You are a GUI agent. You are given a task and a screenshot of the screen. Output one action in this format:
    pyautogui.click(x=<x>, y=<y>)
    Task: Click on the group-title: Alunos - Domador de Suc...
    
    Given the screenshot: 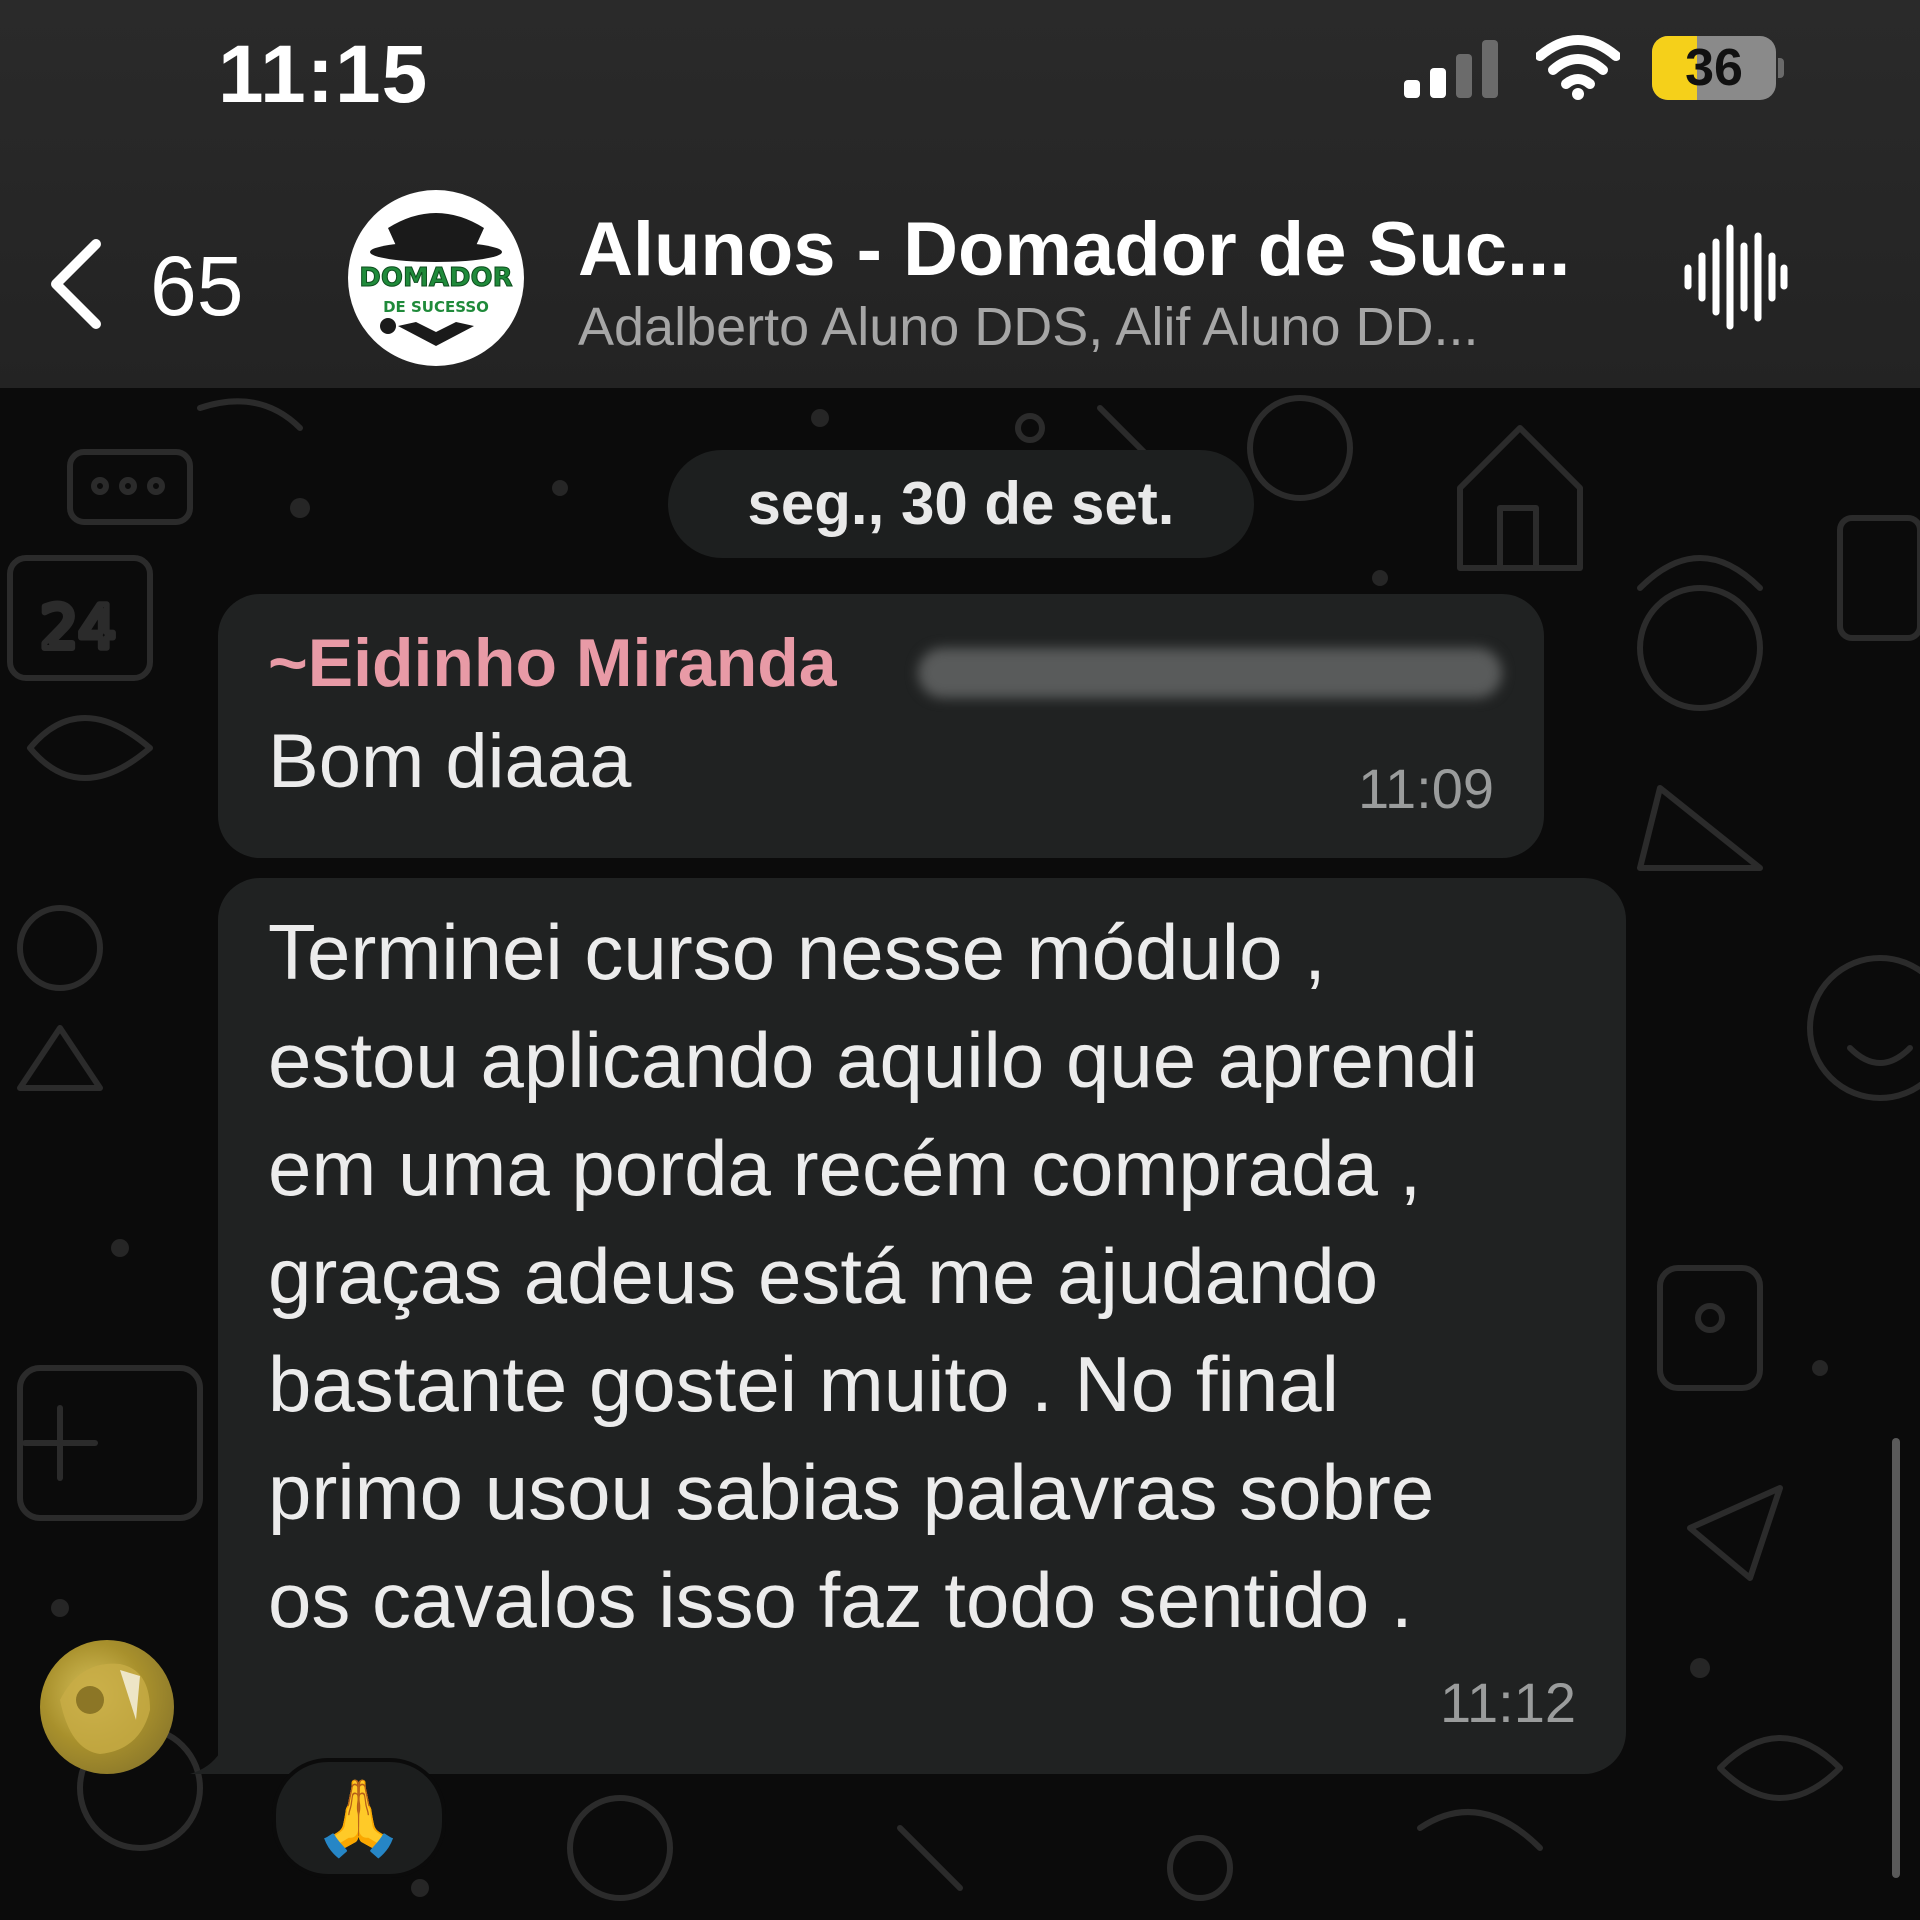 What is the action you would take?
    pyautogui.click(x=1074, y=249)
    